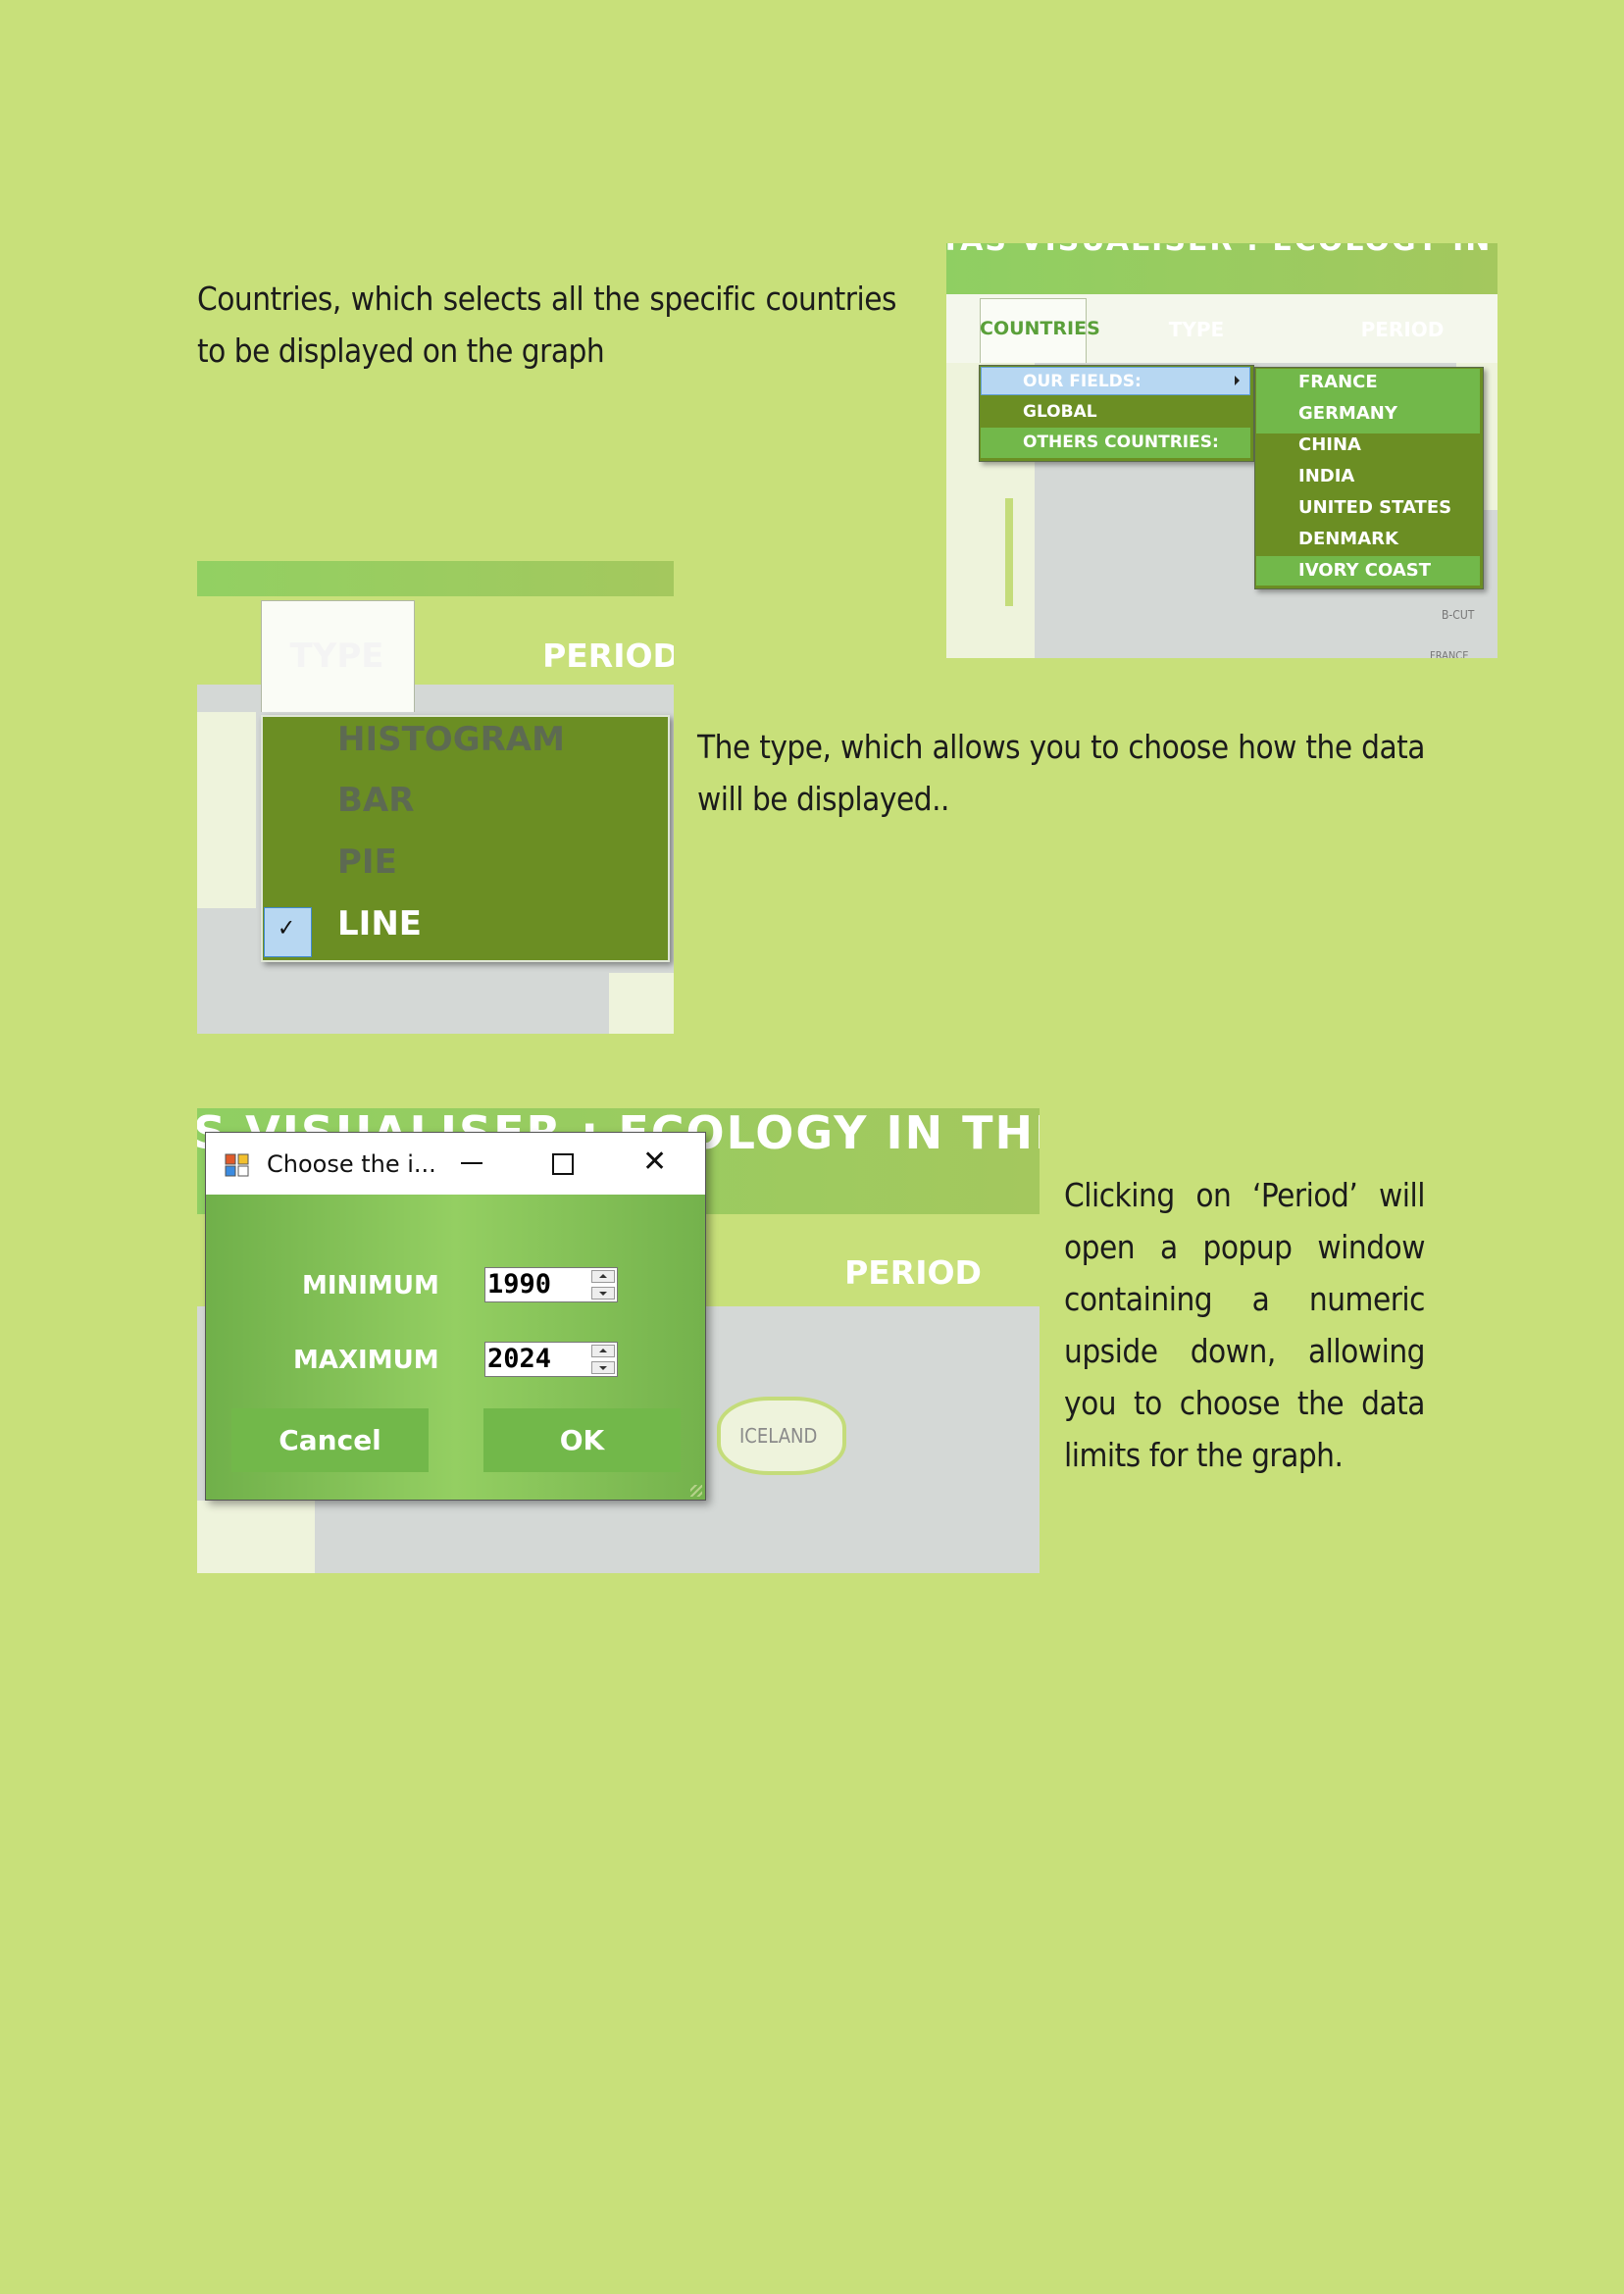 The image size is (1624, 2294). I want to click on submenu-item-india: INDIA, so click(1326, 476).